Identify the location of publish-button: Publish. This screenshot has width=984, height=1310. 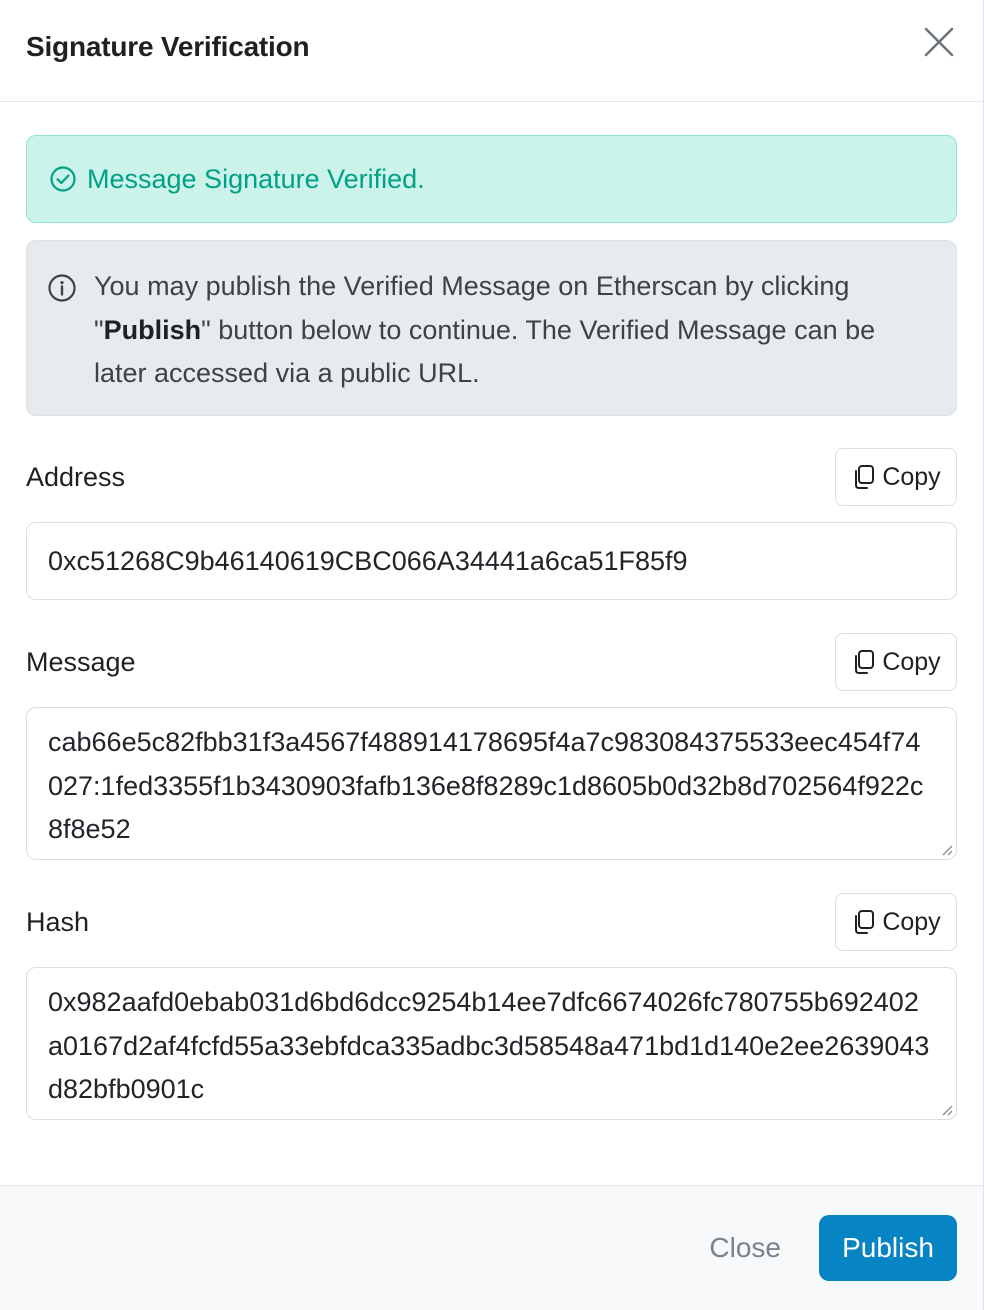
(888, 1248).